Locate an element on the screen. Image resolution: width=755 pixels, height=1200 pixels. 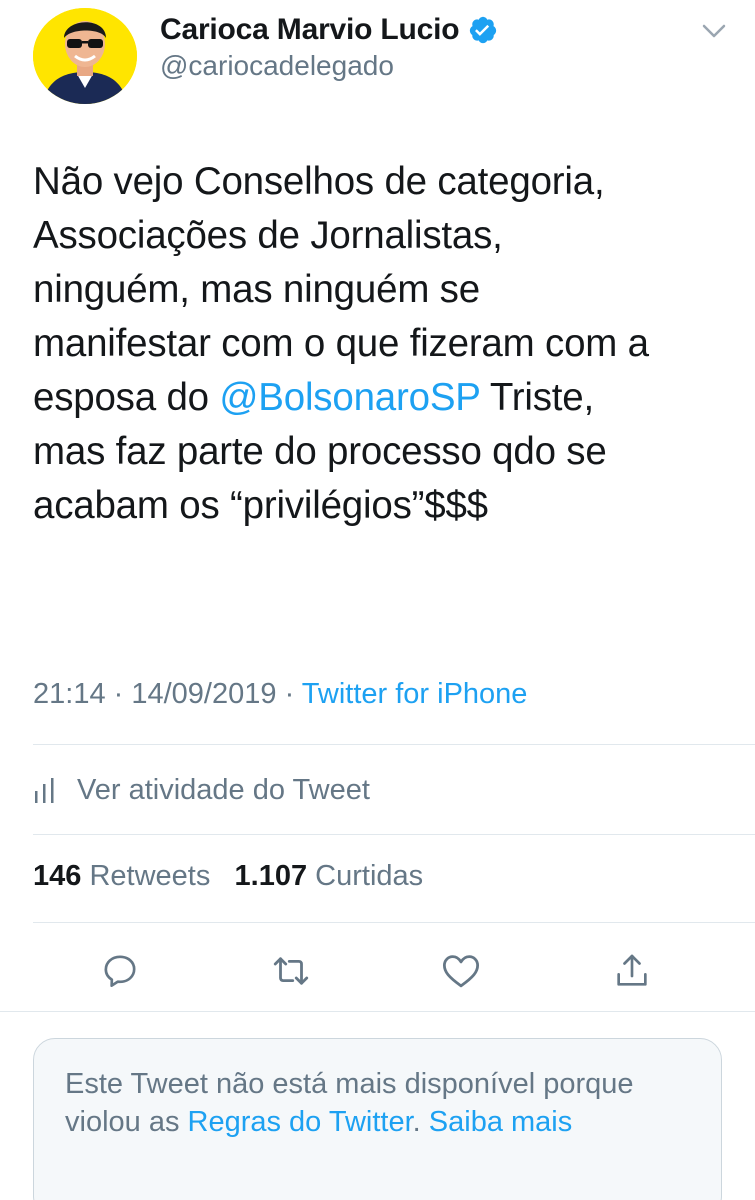
twitter-rules-link: Regras do Twitter is located at coordinates (300, 1122).